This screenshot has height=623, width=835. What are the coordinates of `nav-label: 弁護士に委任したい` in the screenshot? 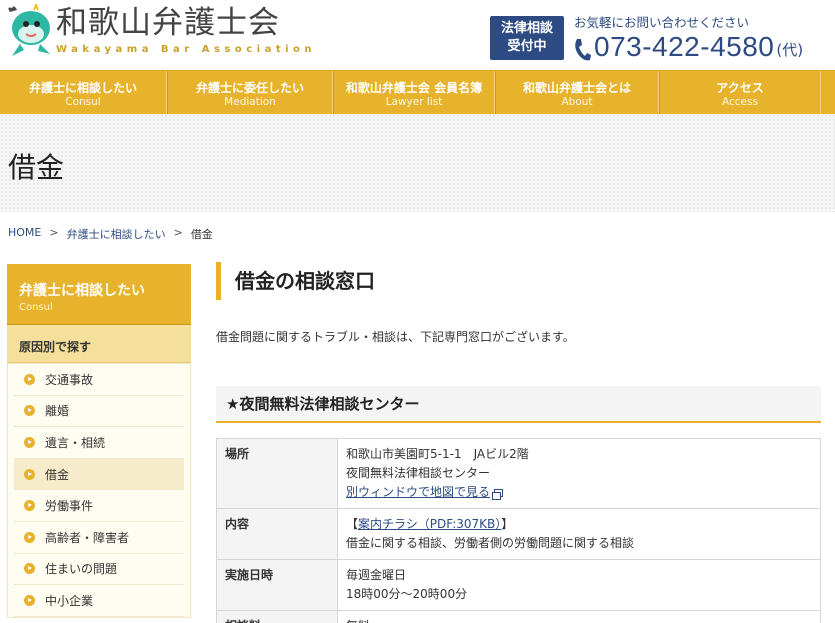 It's located at (249, 88).